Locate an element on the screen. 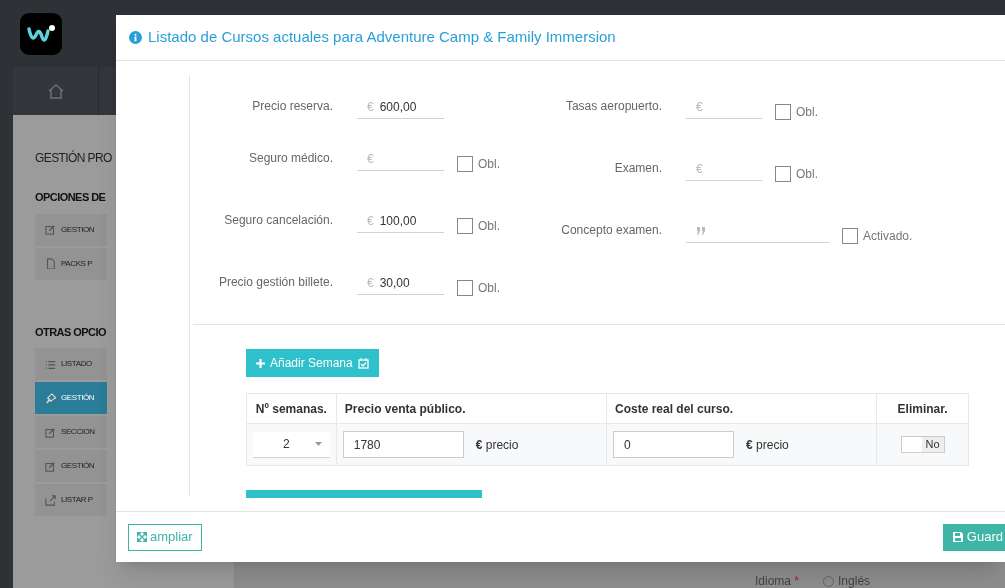  section-heading: OPCIONES DE is located at coordinates (70, 197).